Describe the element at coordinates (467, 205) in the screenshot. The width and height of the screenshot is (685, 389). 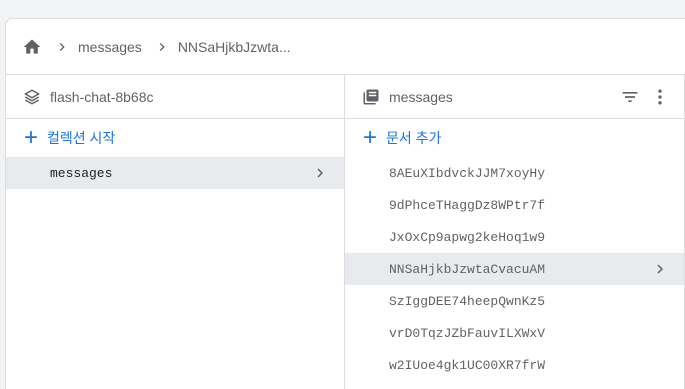
I see `list-item-label: 9dPhceTHaggDz8WPtr7f` at that location.